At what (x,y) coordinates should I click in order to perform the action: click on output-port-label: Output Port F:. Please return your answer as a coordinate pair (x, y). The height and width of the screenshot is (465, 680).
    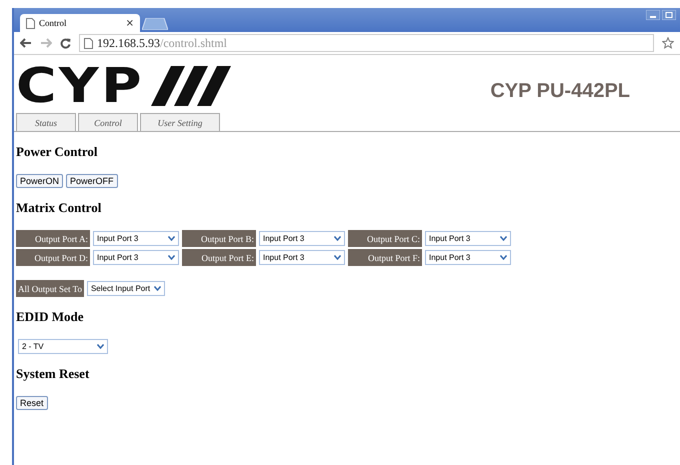
    Looking at the image, I should click on (385, 257).